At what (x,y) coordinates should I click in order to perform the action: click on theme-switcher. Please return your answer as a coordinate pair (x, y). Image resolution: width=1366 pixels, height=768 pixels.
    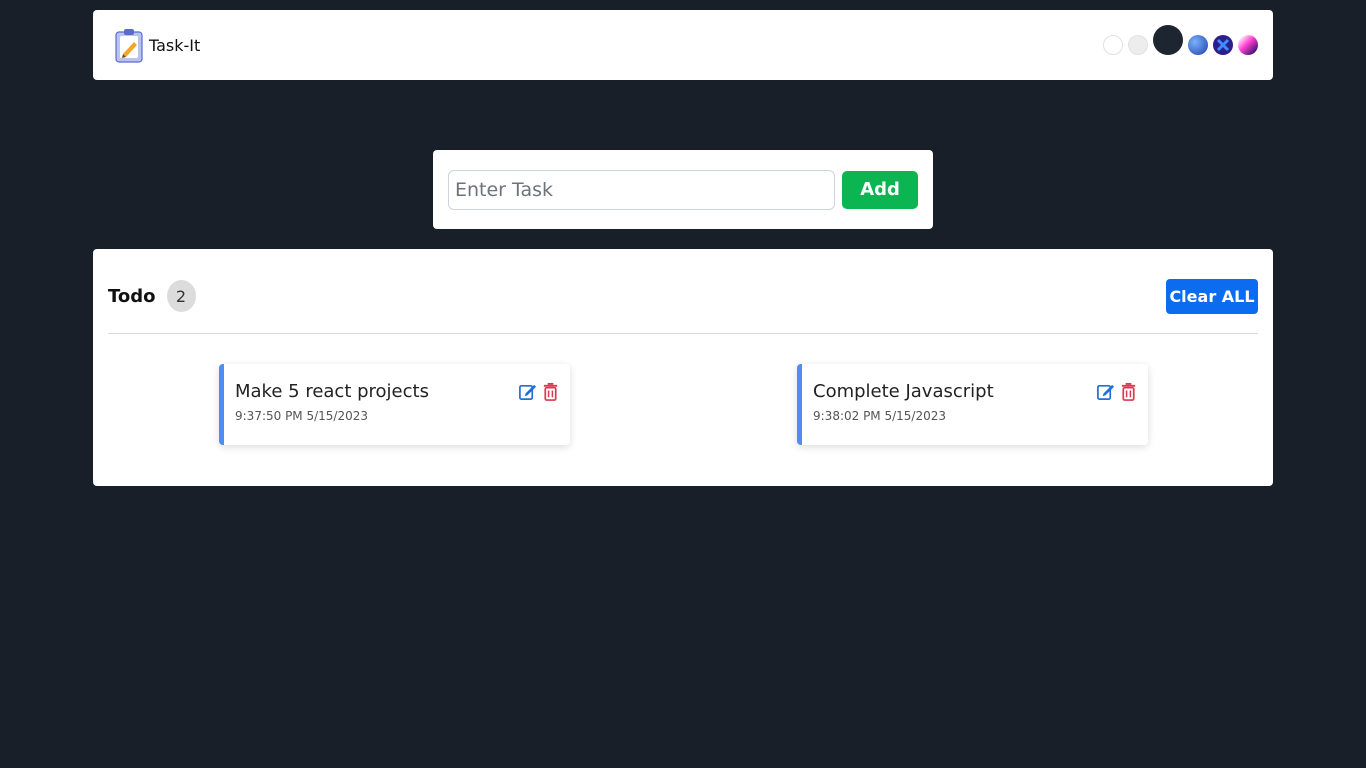
    Looking at the image, I should click on (1180, 40).